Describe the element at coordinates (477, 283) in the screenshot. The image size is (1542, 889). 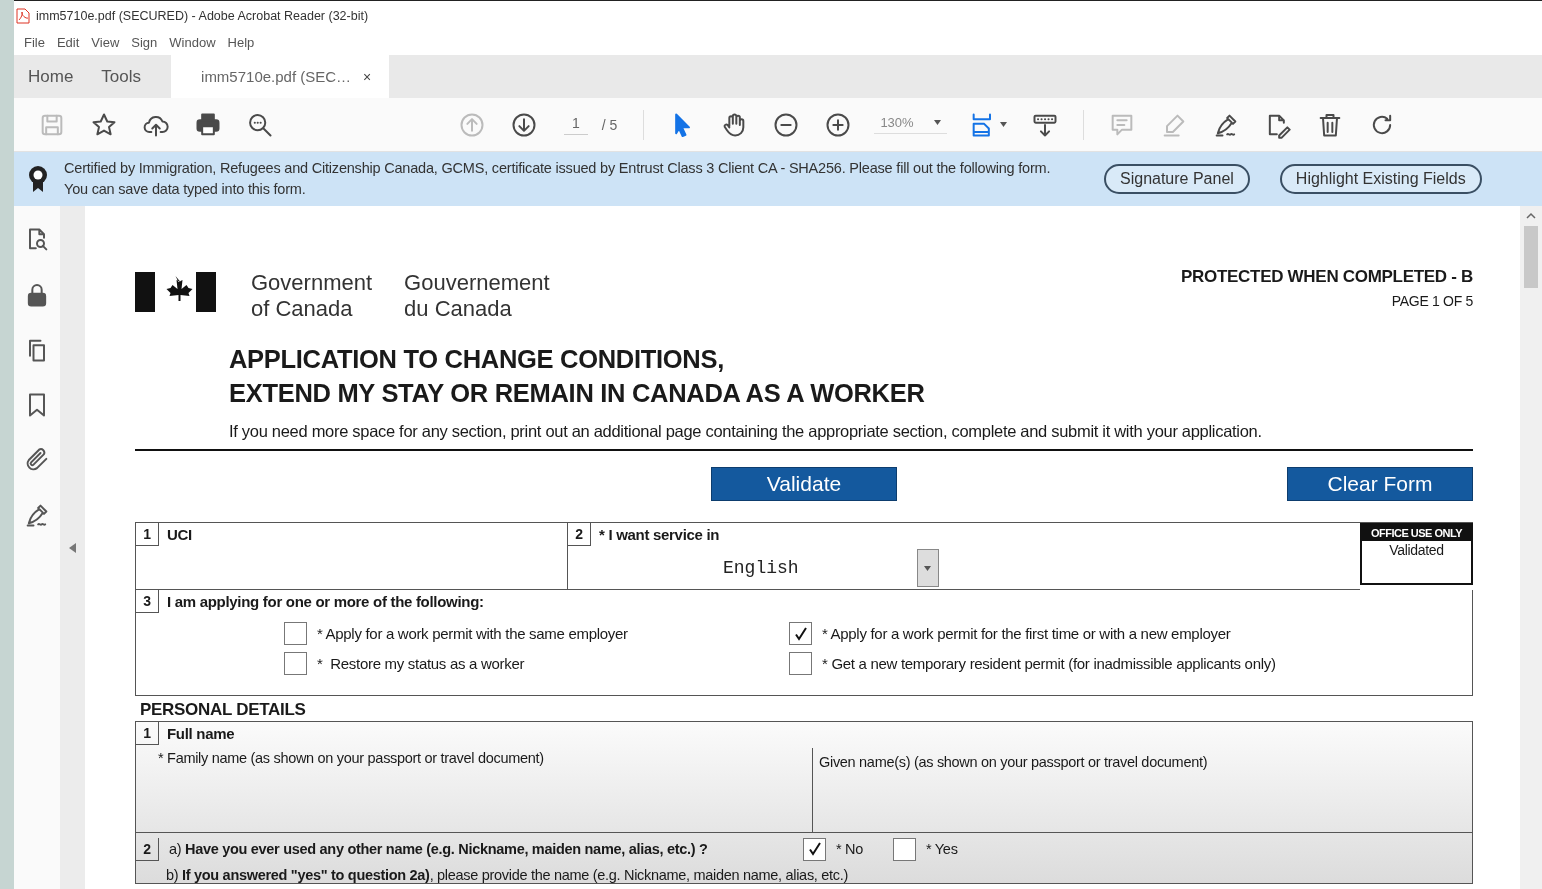
I see `government-name: Gouvernement` at that location.